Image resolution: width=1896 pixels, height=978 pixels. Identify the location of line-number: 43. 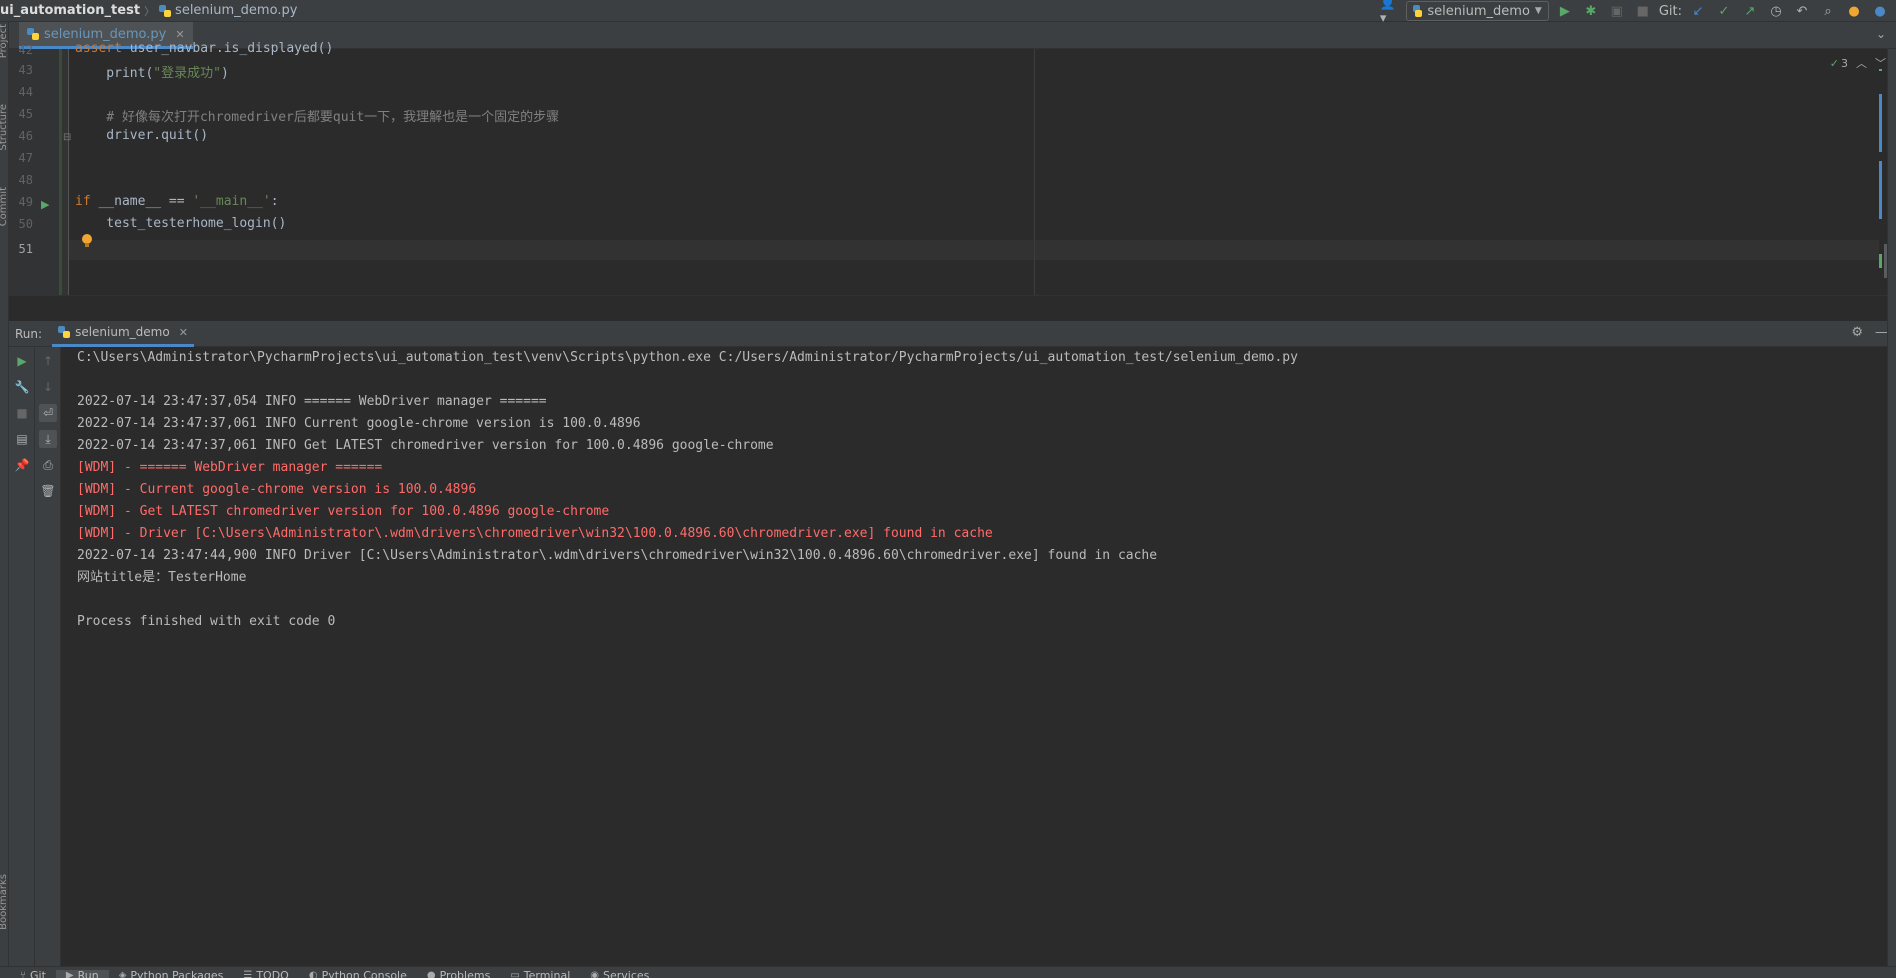
(25, 70).